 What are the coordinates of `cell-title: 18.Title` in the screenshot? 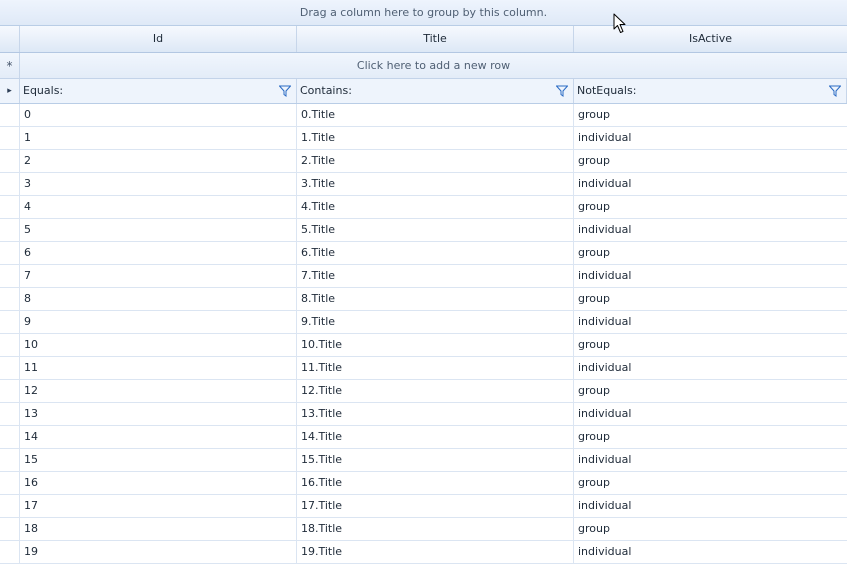 It's located at (435, 529).